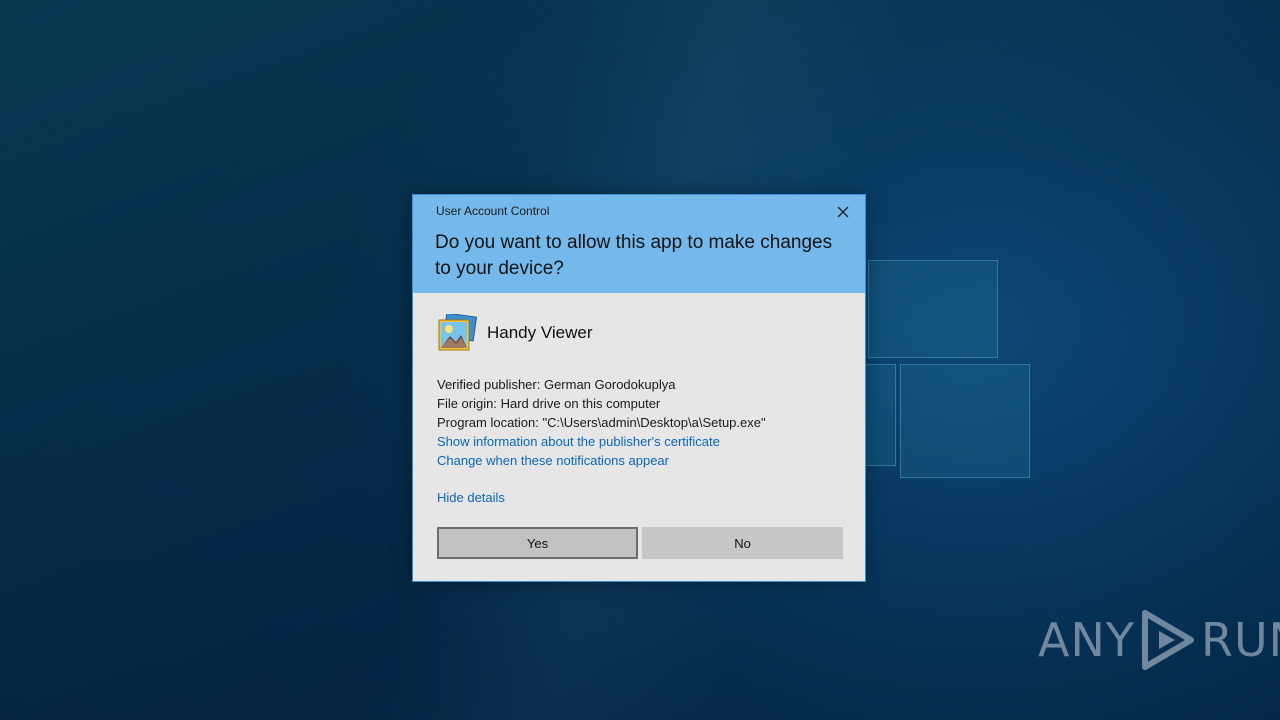 The width and height of the screenshot is (1280, 720). What do you see at coordinates (556, 384) in the screenshot?
I see `verified-publisher: Verified publisher: German Gorodokuplya` at bounding box center [556, 384].